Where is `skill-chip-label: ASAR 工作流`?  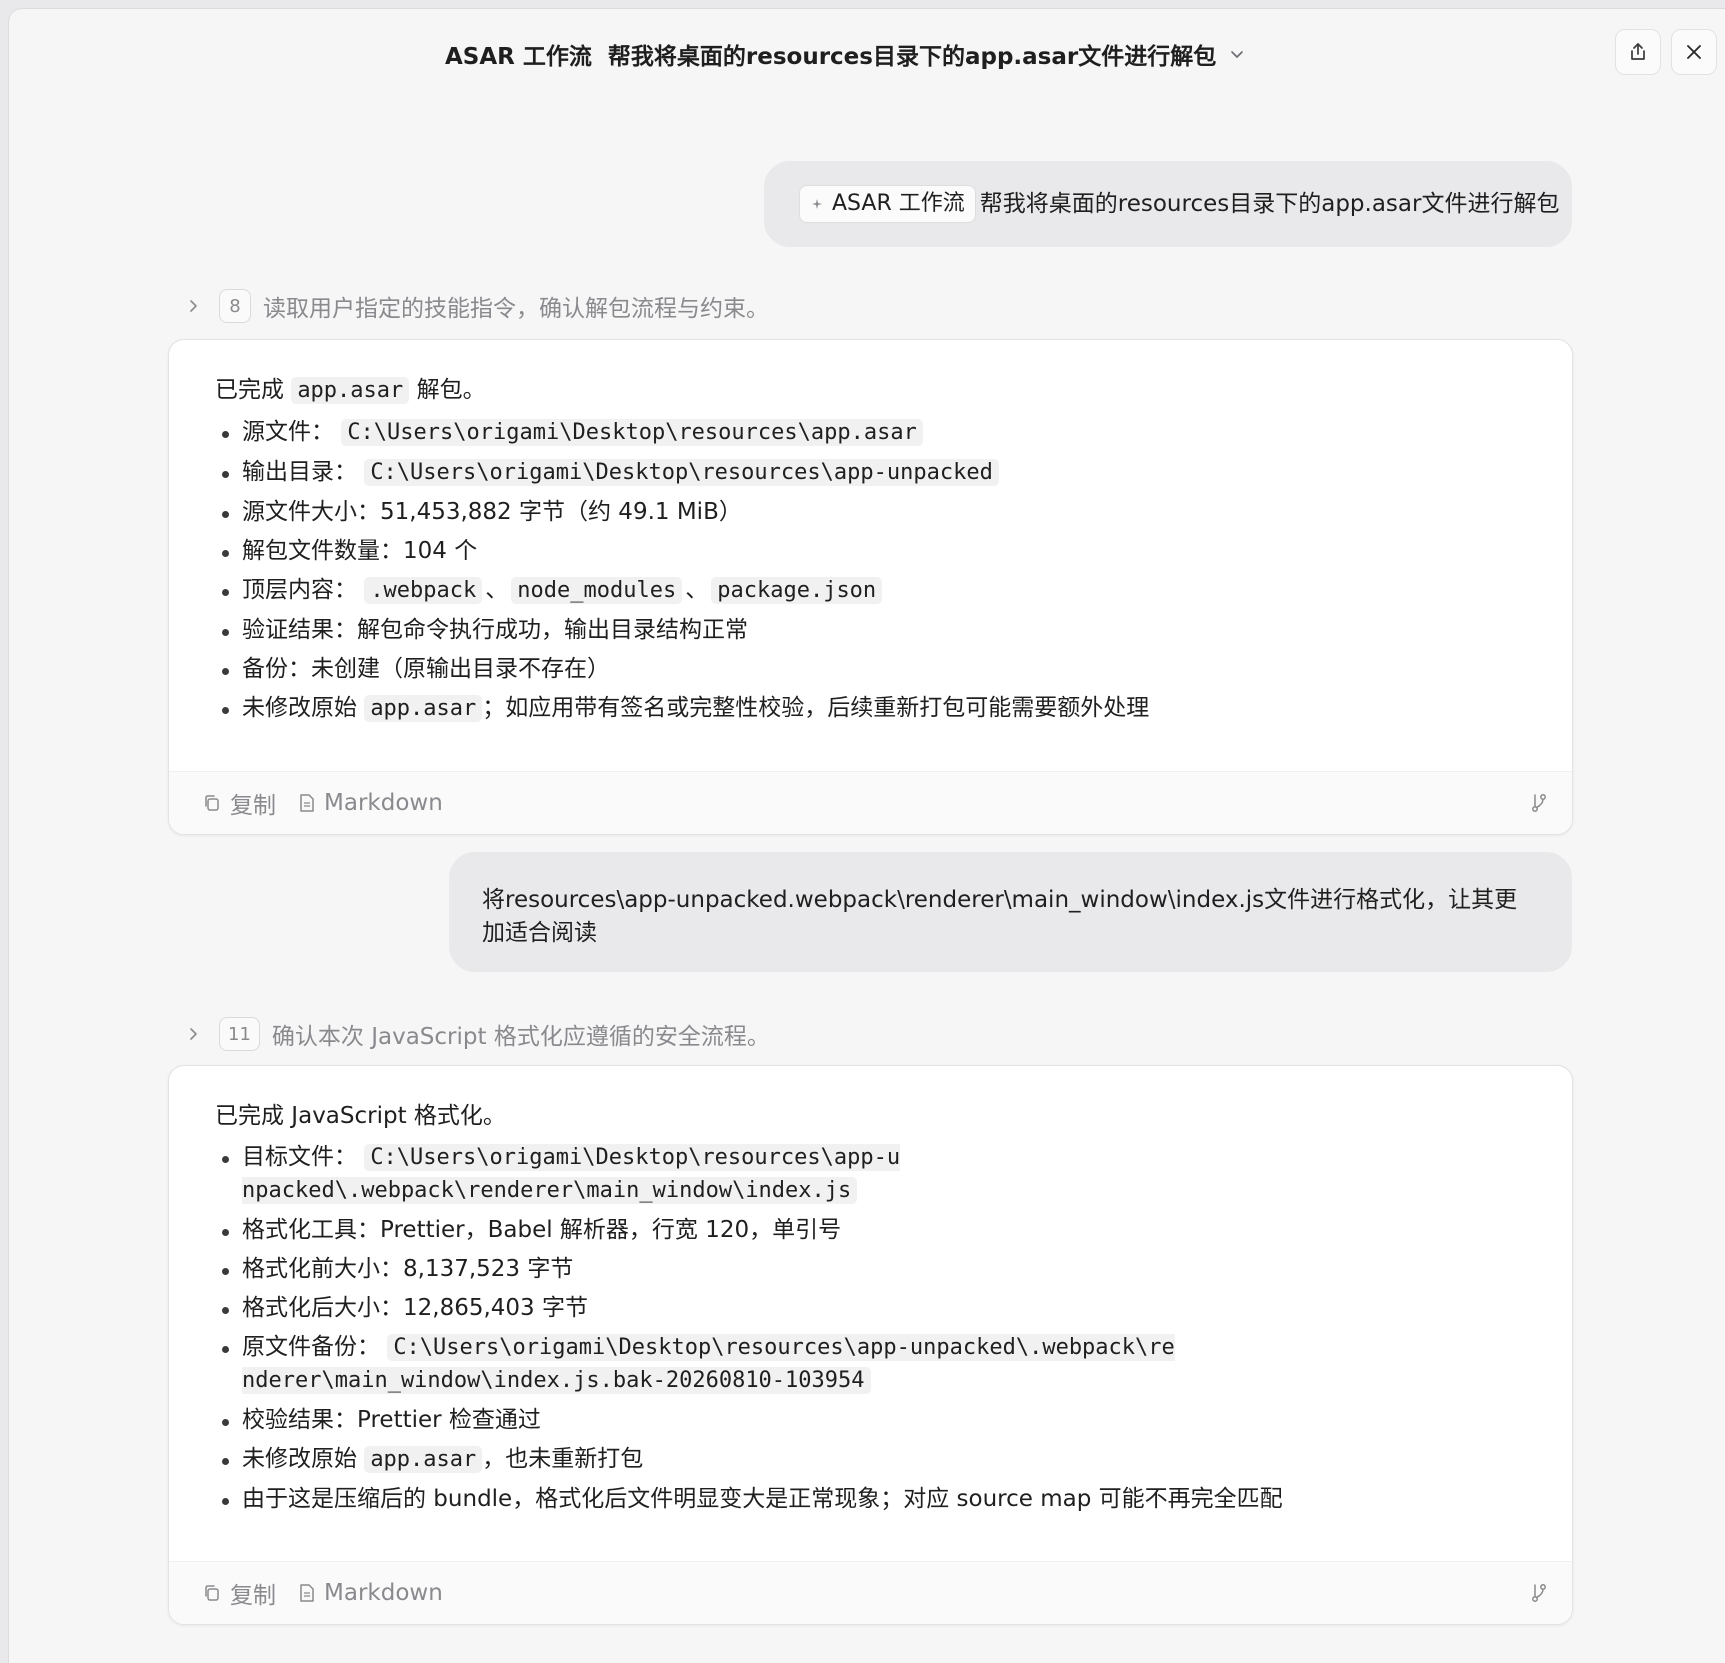 skill-chip-label: ASAR 工作流 is located at coordinates (898, 203).